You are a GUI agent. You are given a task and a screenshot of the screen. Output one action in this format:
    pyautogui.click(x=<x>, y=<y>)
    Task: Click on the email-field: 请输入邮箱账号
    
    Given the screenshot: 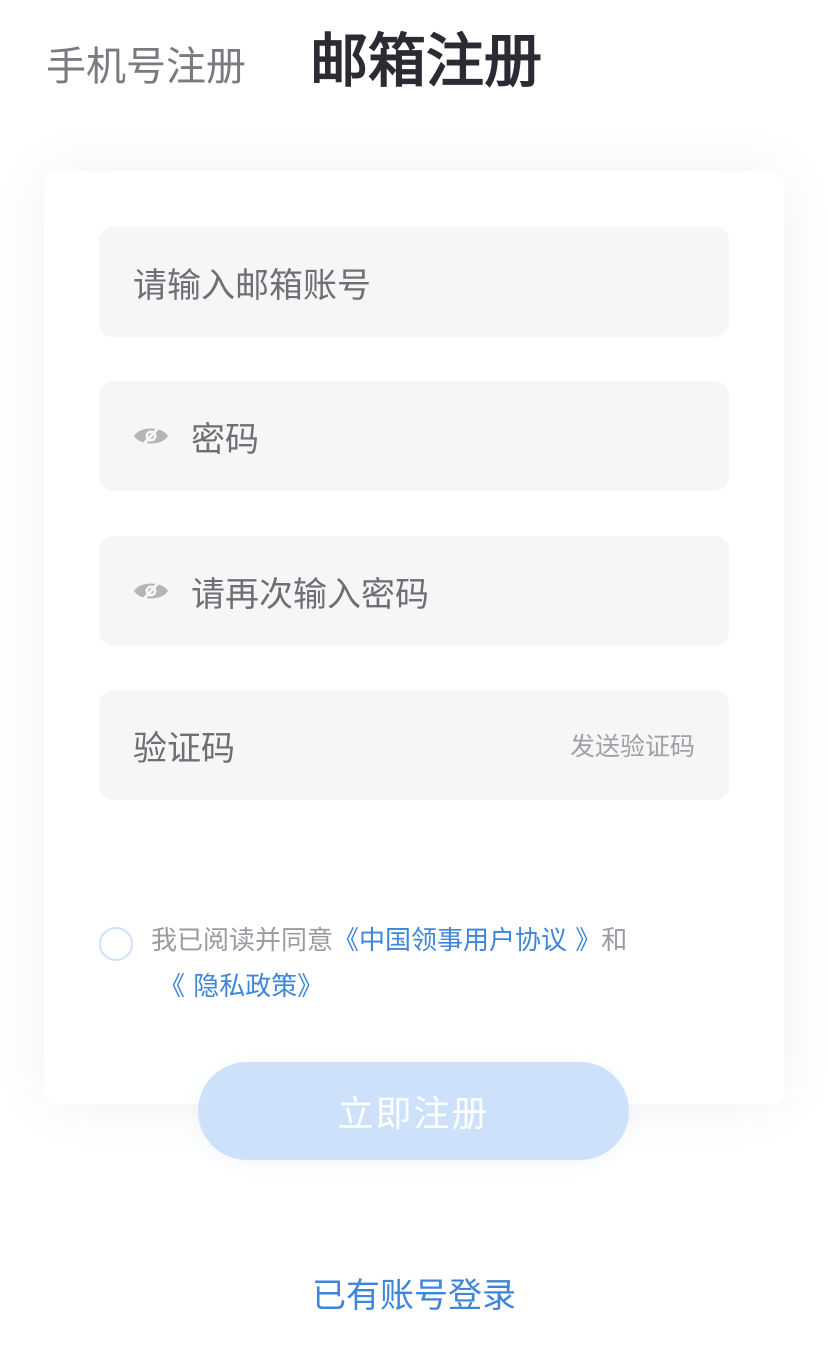 What is the action you would take?
    pyautogui.click(x=414, y=282)
    